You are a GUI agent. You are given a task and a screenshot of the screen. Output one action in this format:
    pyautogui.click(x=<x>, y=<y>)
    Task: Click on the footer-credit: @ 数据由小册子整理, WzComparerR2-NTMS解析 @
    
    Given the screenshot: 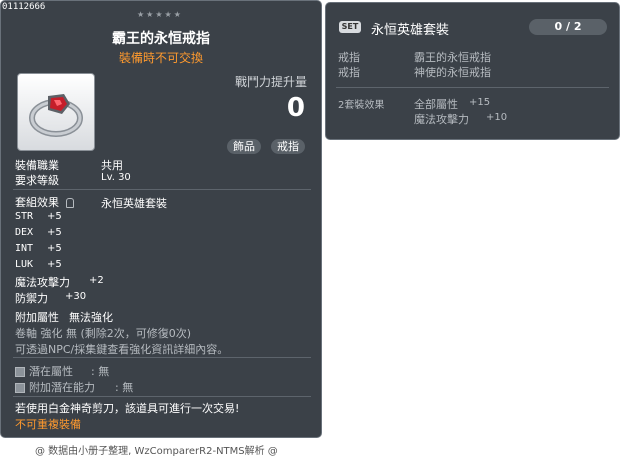 What is the action you would take?
    pyautogui.click(x=156, y=451)
    